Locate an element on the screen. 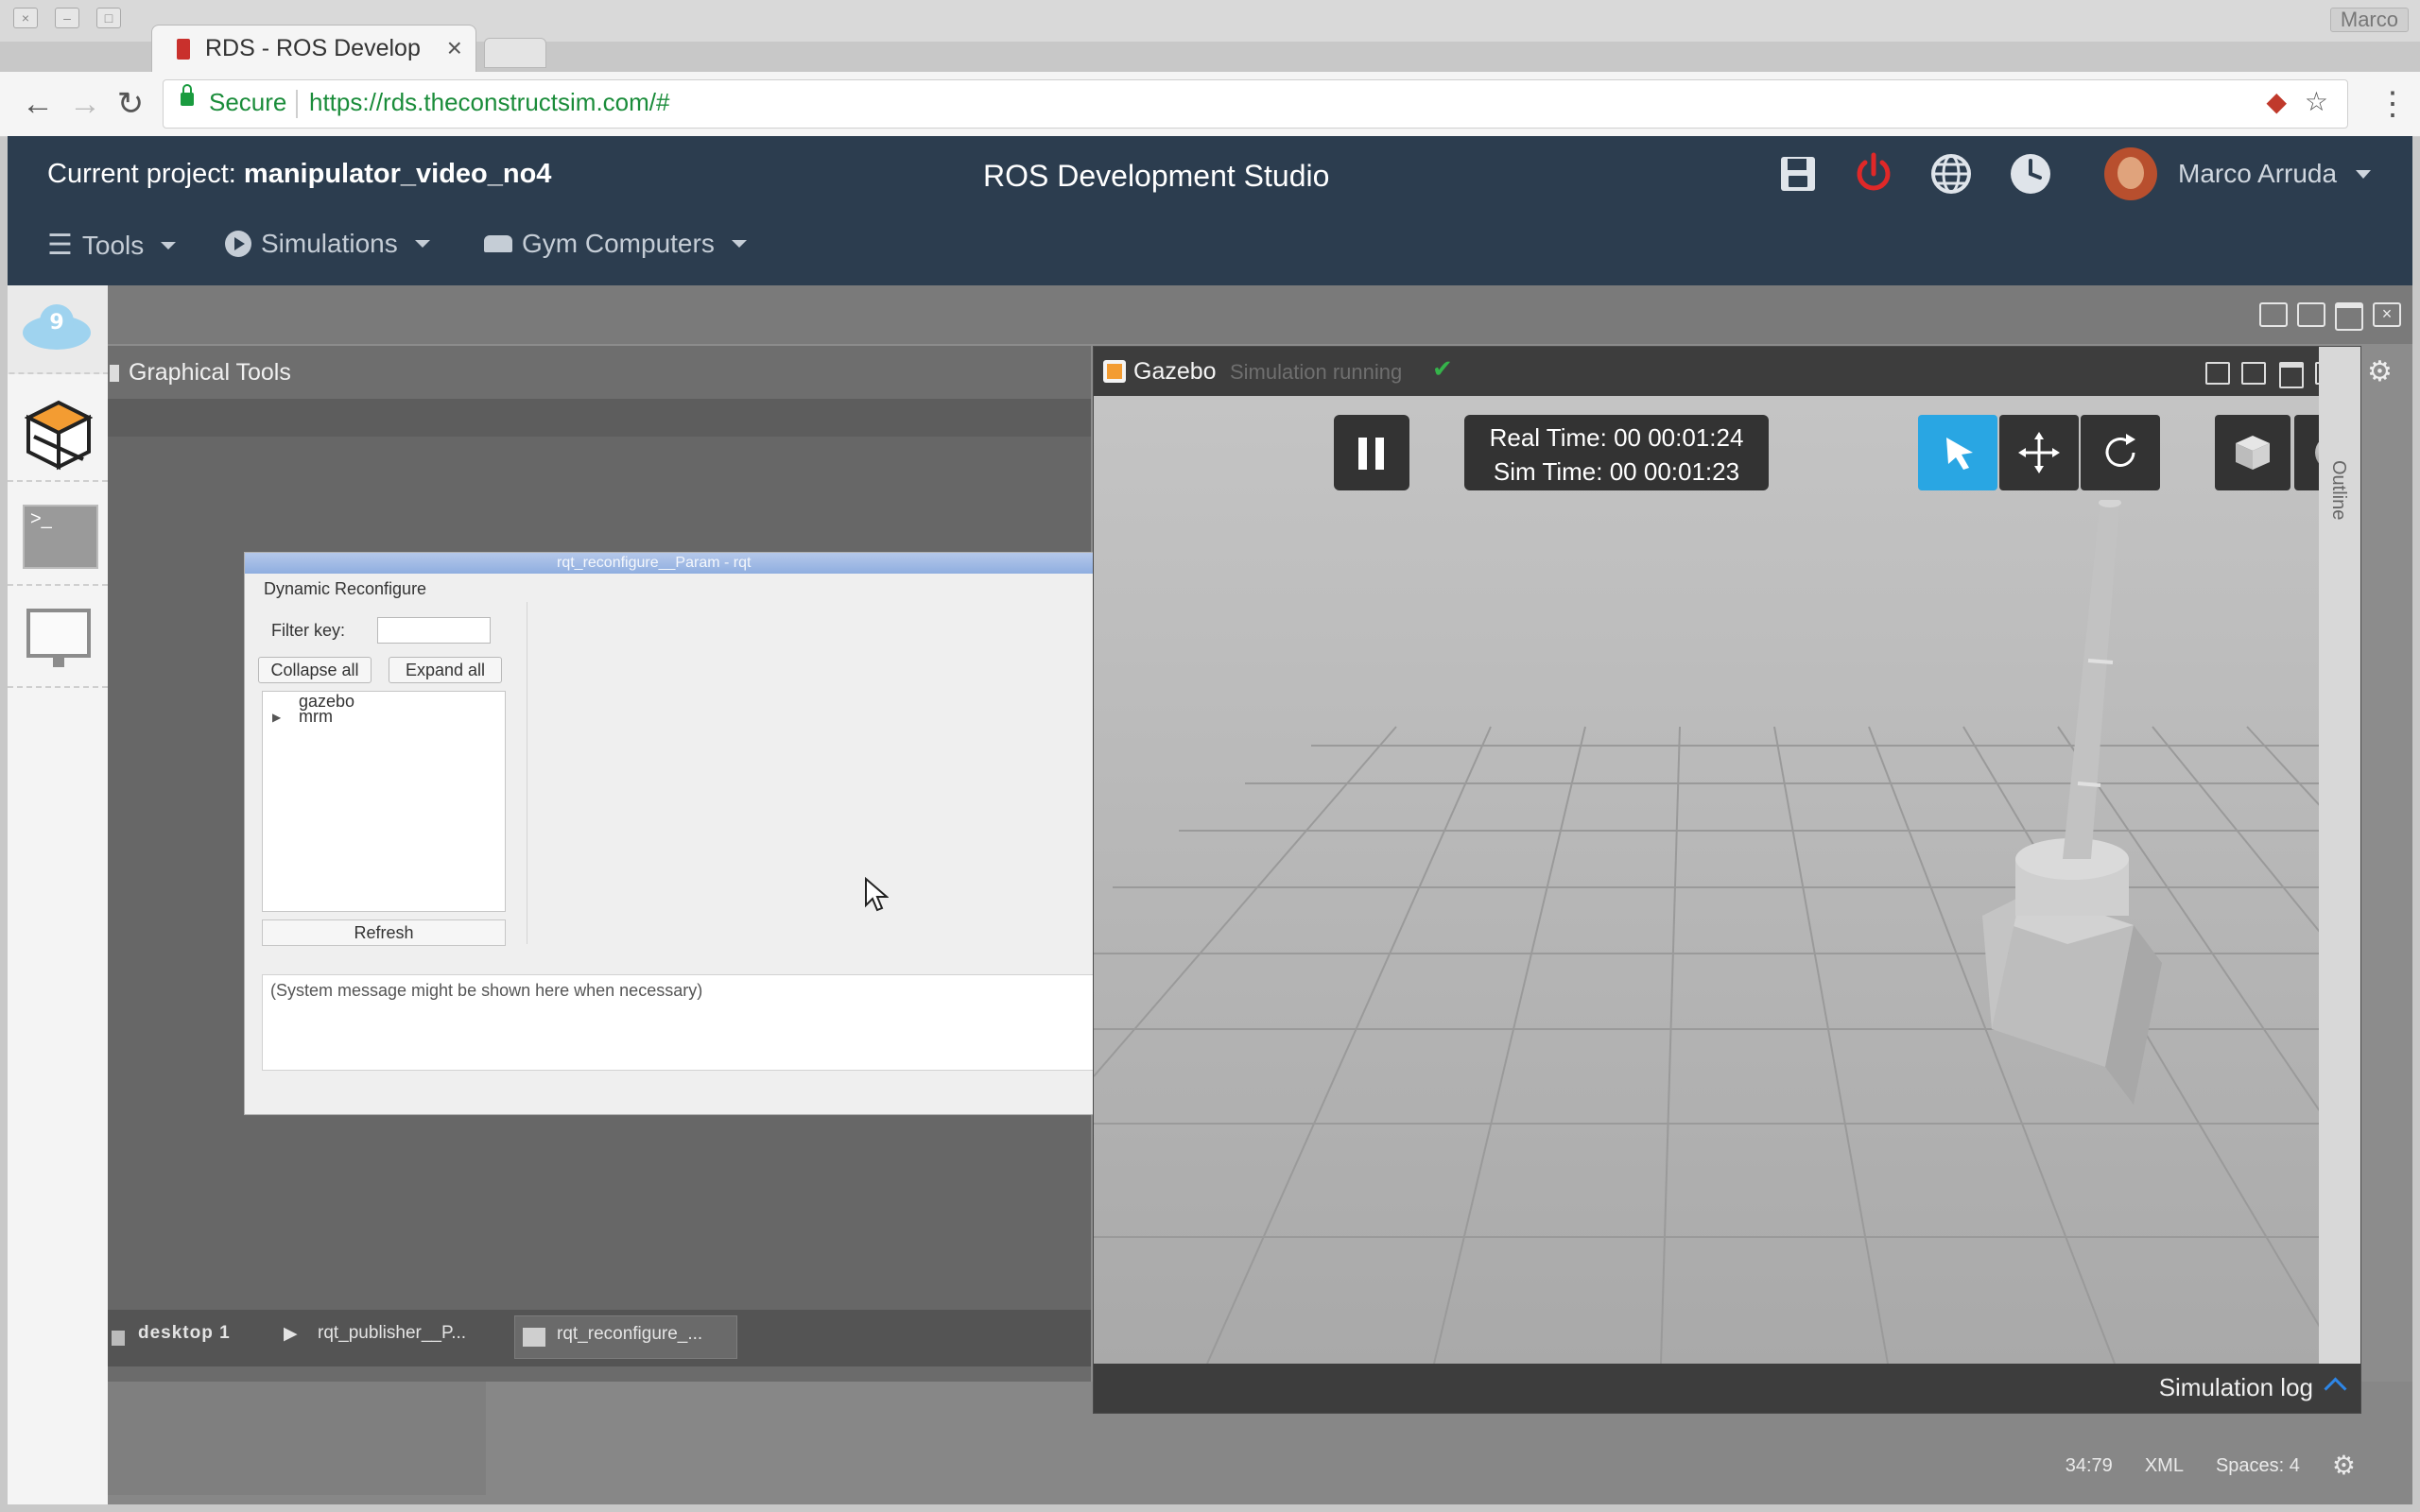 This screenshot has height=1512, width=2420. new-tab-button is located at coordinates (515, 53).